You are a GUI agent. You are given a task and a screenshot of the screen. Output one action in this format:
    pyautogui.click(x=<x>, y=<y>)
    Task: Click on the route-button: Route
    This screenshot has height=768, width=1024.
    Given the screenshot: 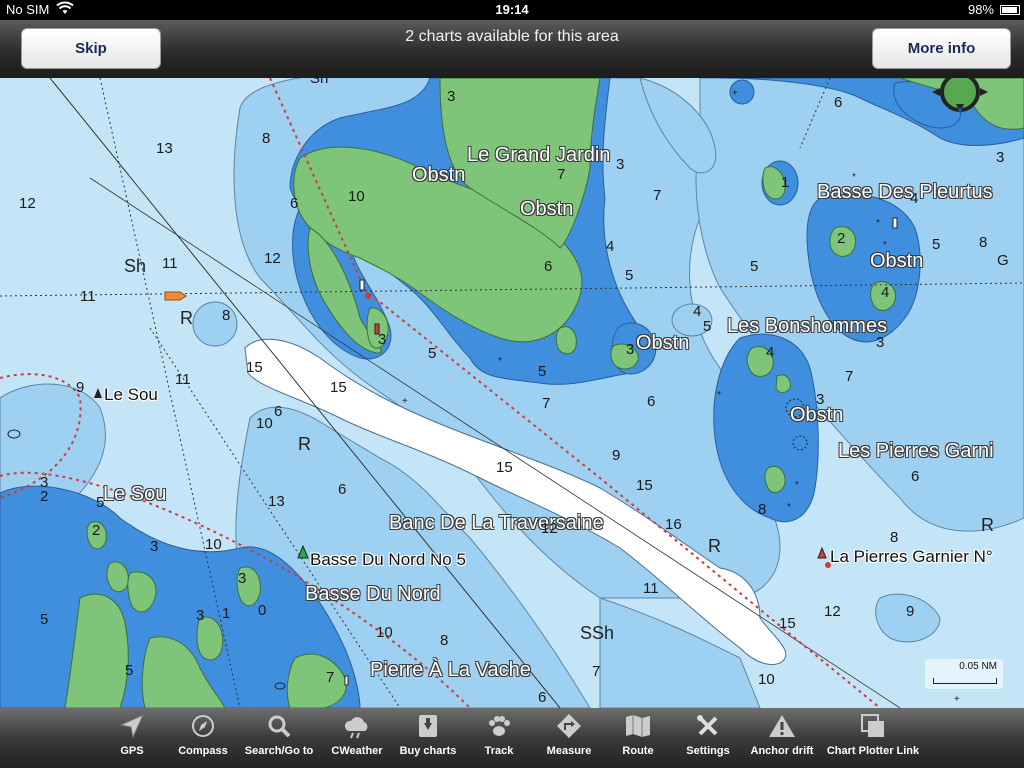 What is the action you would take?
    pyautogui.click(x=638, y=738)
    